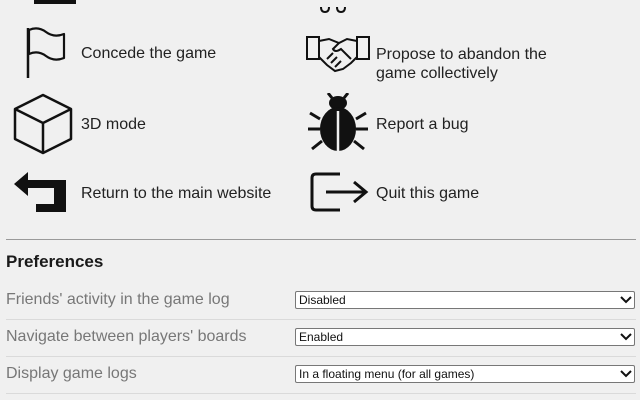  What do you see at coordinates (333, 7) in the screenshot?
I see `cropped-icon-top-right` at bounding box center [333, 7].